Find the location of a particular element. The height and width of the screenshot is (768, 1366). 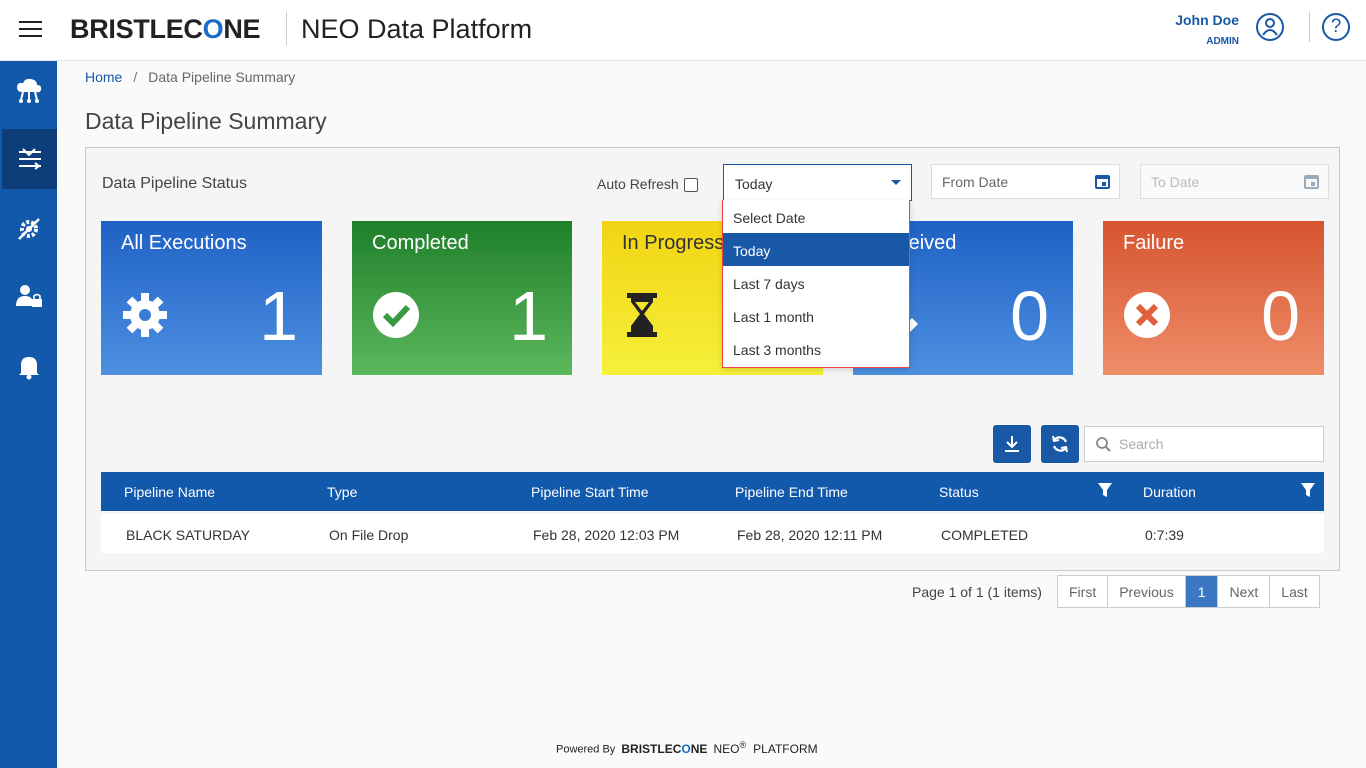

footer-platform: PLATFORM is located at coordinates (785, 748).